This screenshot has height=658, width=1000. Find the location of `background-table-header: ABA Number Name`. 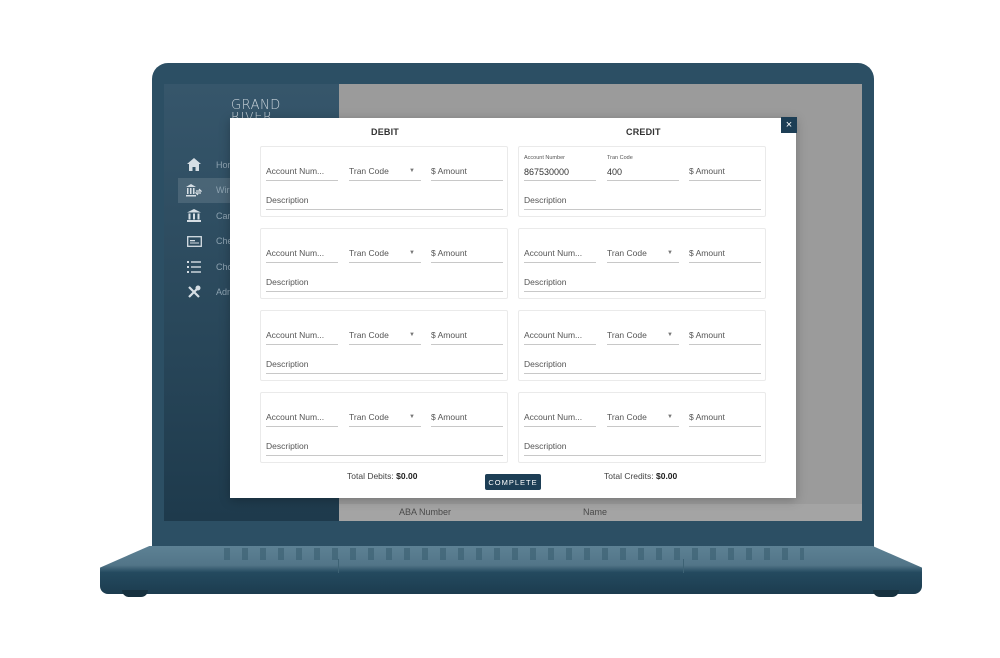

background-table-header: ABA Number Name is located at coordinates (600, 512).